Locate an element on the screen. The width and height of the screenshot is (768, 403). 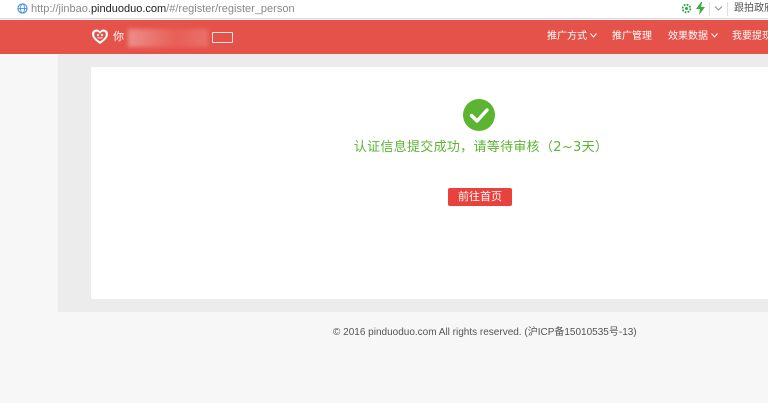
url-domain: pinduoduo.com is located at coordinates (128, 9).